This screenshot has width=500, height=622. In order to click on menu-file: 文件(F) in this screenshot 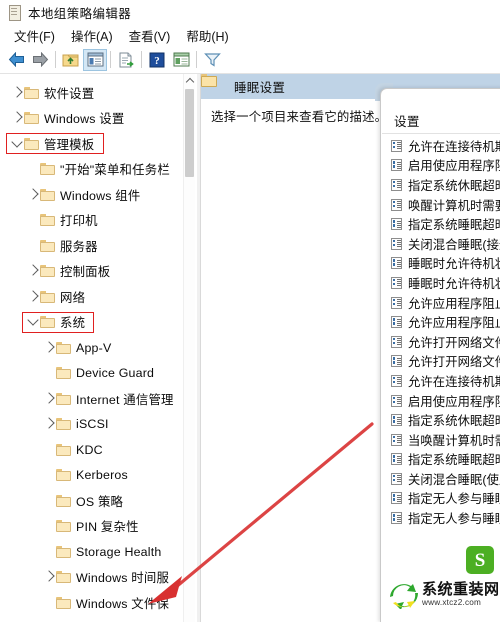, I will do `click(34, 35)`.